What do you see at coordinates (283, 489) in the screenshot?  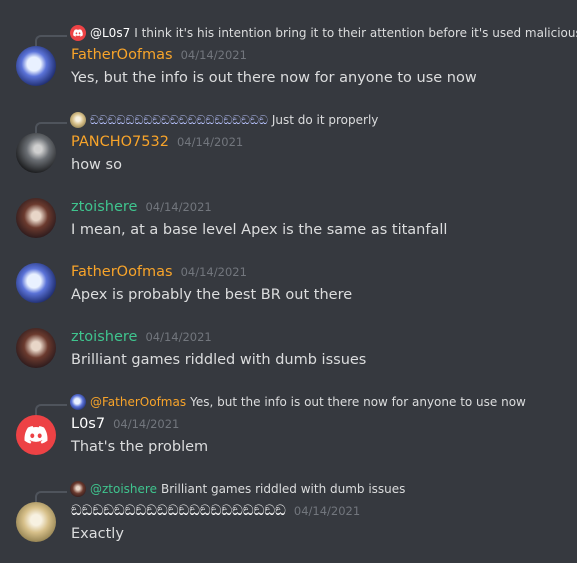 I see `reply-text: Brilliant games riddled with dumb issues` at bounding box center [283, 489].